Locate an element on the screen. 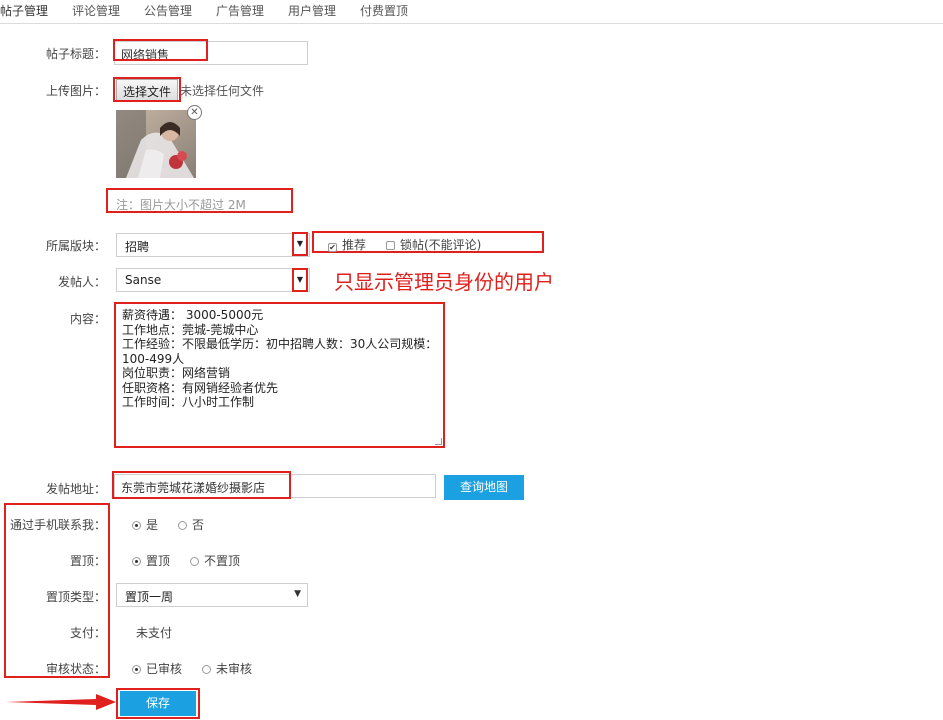 The image size is (943, 720). contact-no-radio: 否 is located at coordinates (191, 524).